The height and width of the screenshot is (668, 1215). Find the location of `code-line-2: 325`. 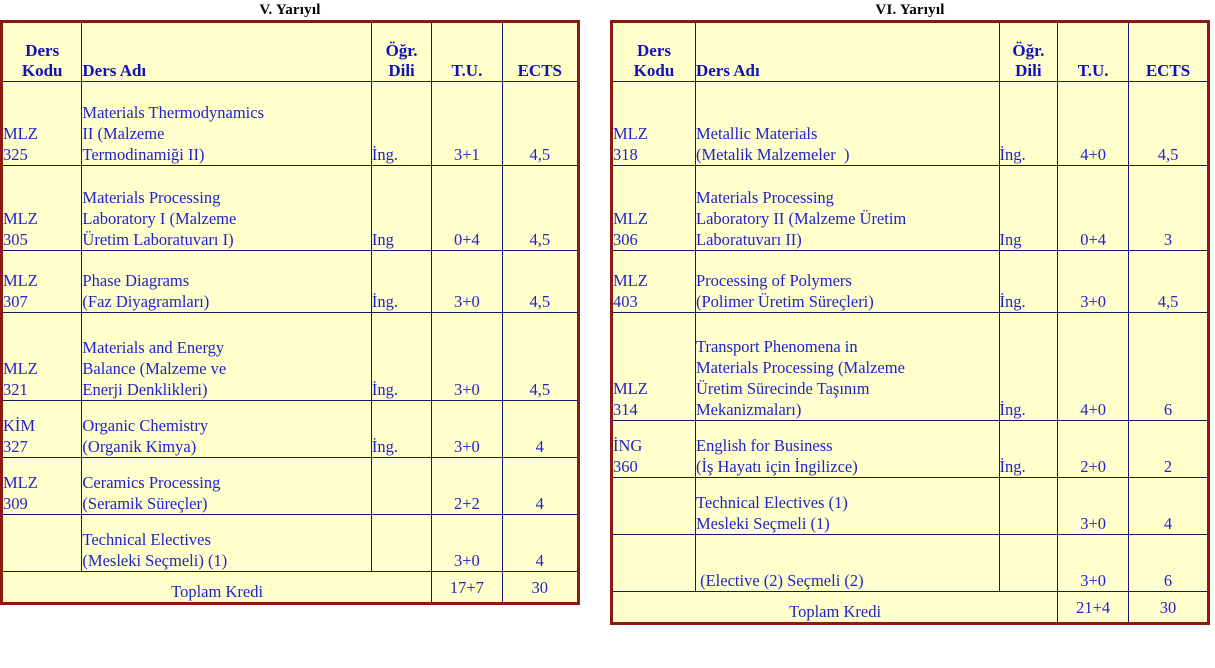

code-line-2: 325 is located at coordinates (15, 154).